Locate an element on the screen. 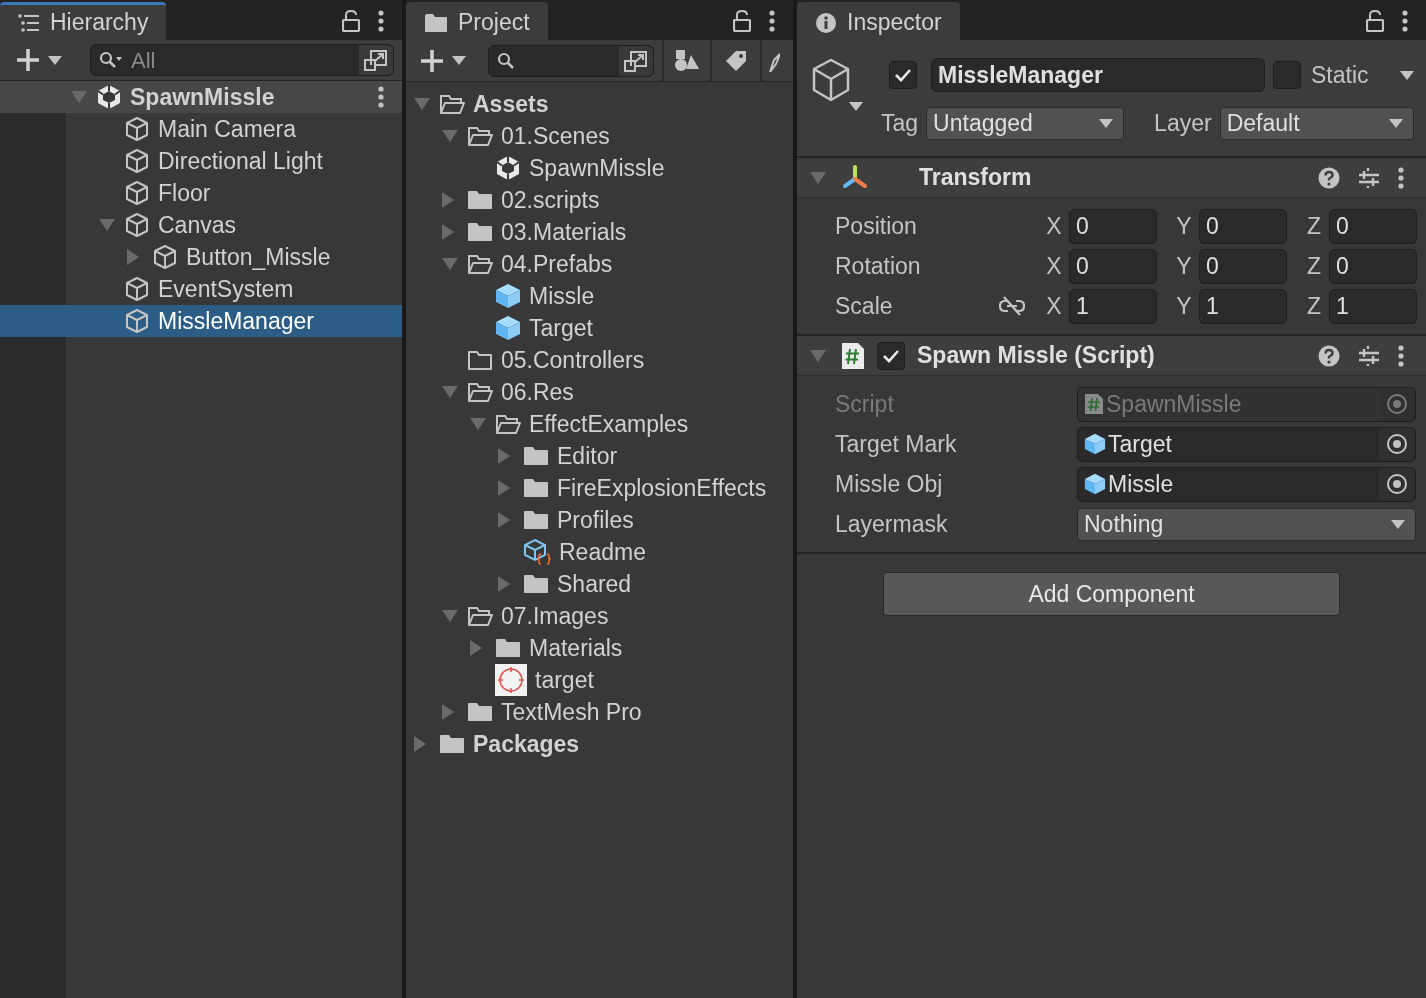 Image resolution: width=1426 pixels, height=998 pixels. tag-dropdown: Untagged is located at coordinates (1025, 123).